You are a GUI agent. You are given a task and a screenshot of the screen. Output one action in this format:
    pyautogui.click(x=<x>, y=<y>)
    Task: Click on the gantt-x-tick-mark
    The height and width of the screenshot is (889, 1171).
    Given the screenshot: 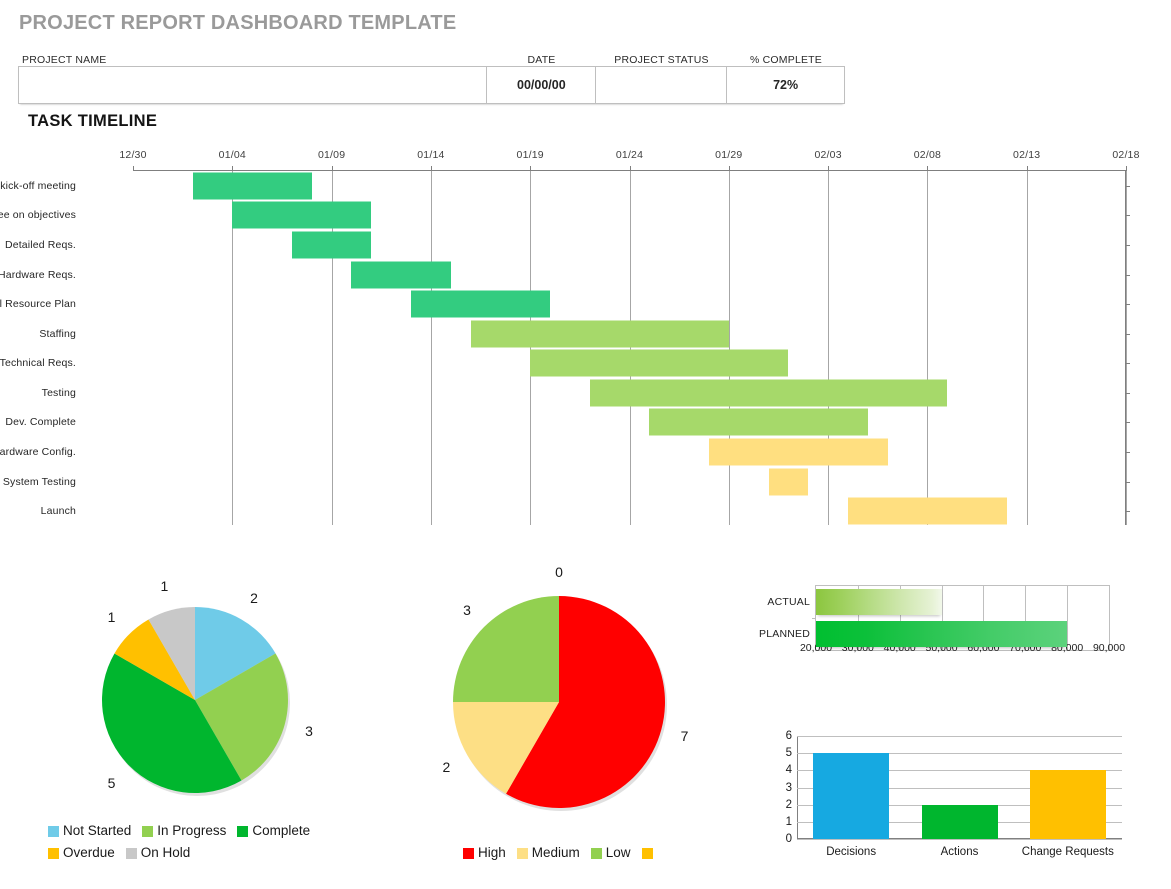 What is the action you would take?
    pyautogui.click(x=133, y=168)
    